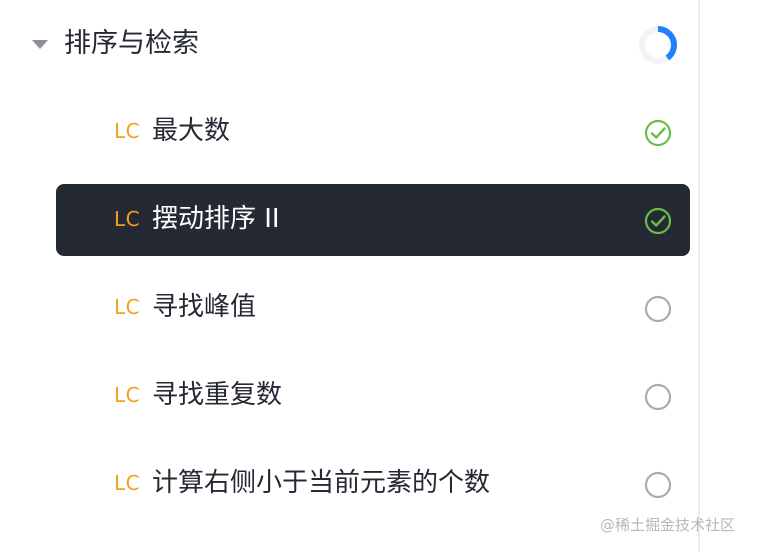 This screenshot has height=552, width=760. Describe the element at coordinates (373, 396) in the screenshot. I see `problem-item-3: LC 寻找重复数` at that location.